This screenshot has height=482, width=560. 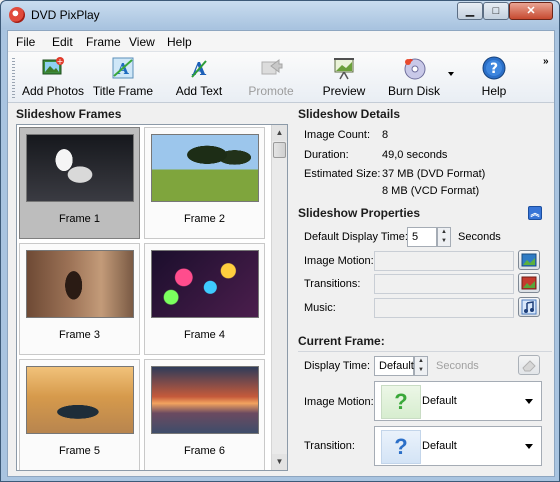 I want to click on title-bar: DVD PixPlay ▁ □ ✕, so click(x=280, y=15).